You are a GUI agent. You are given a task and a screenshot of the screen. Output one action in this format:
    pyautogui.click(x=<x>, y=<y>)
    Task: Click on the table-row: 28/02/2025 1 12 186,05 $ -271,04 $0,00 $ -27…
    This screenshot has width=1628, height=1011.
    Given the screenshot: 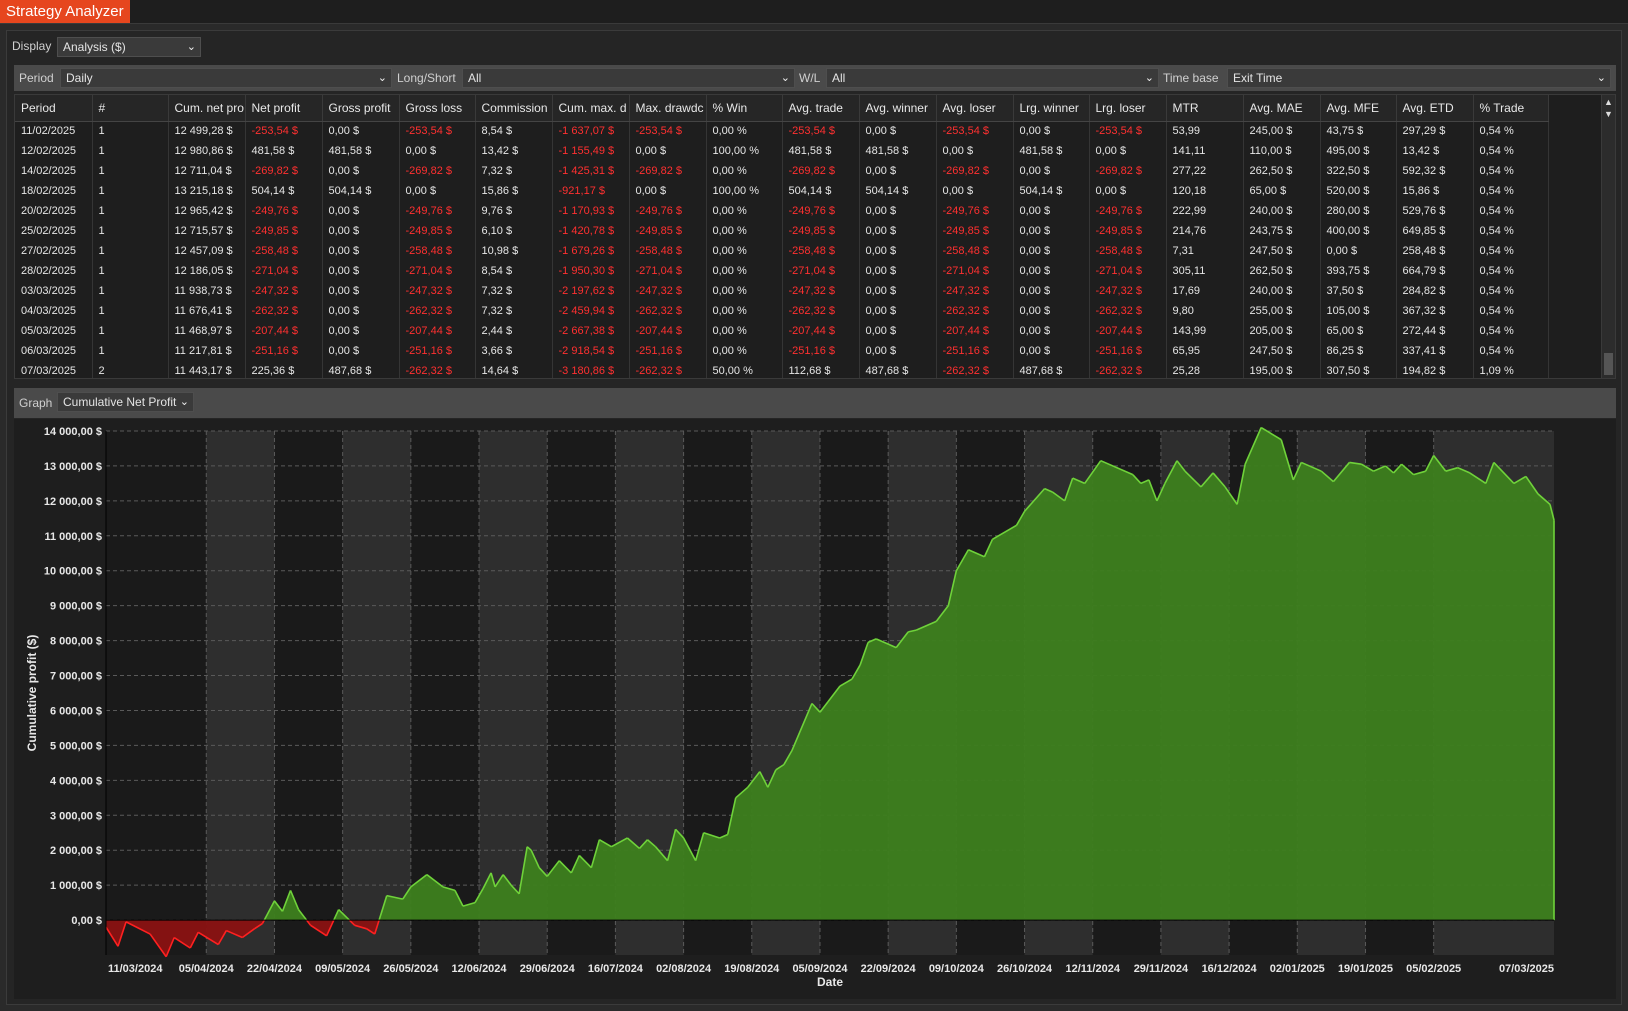 What is the action you would take?
    pyautogui.click(x=782, y=271)
    